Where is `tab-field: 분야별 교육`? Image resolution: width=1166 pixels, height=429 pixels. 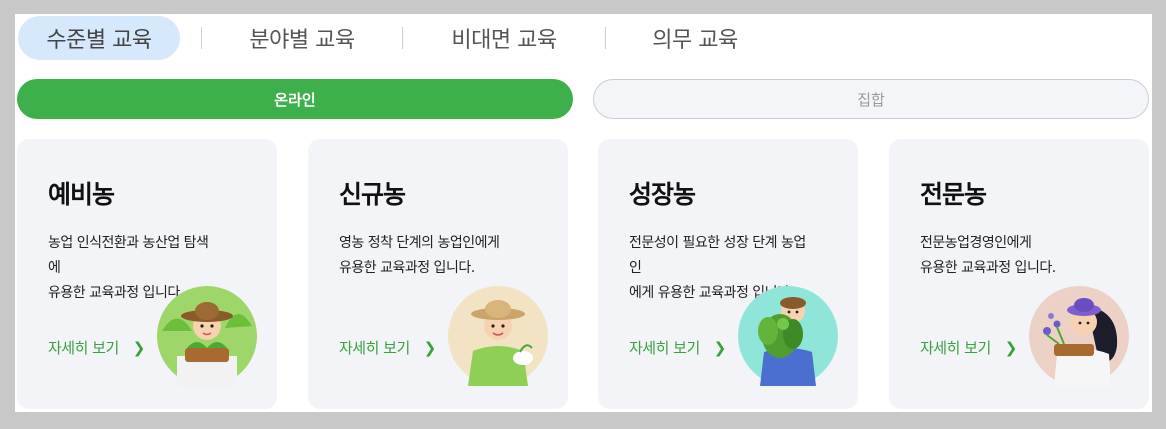
tab-field: 분야별 교육 is located at coordinates (302, 38).